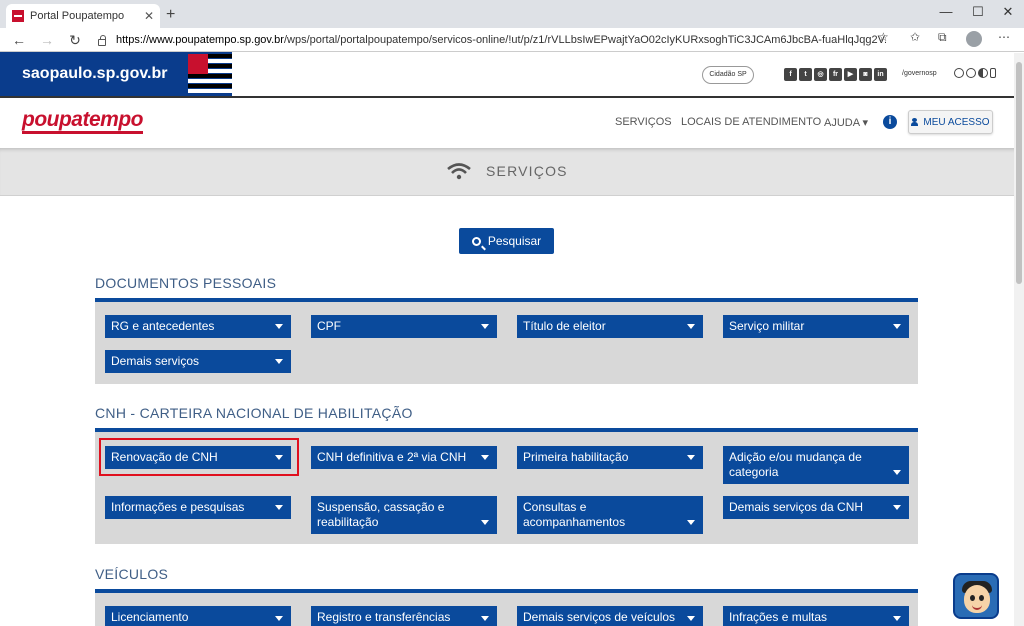 Image resolution: width=1024 pixels, height=626 pixels. I want to click on section-title-cnh: CNH - CARTEIRA NACIONAL DE HABILITAÇÃO, so click(254, 413).